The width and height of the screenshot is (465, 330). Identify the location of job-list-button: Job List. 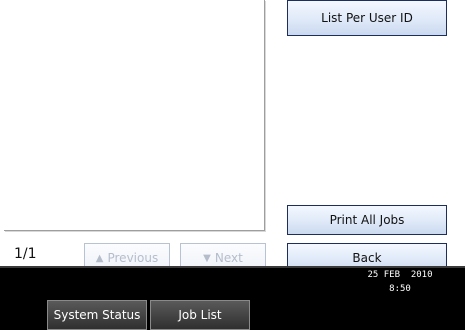
(200, 315).